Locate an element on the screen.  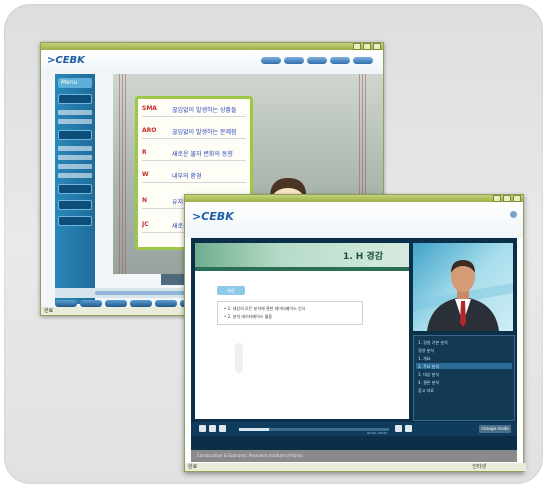
chapter-item: 경영 분석 is located at coordinates (426, 351).